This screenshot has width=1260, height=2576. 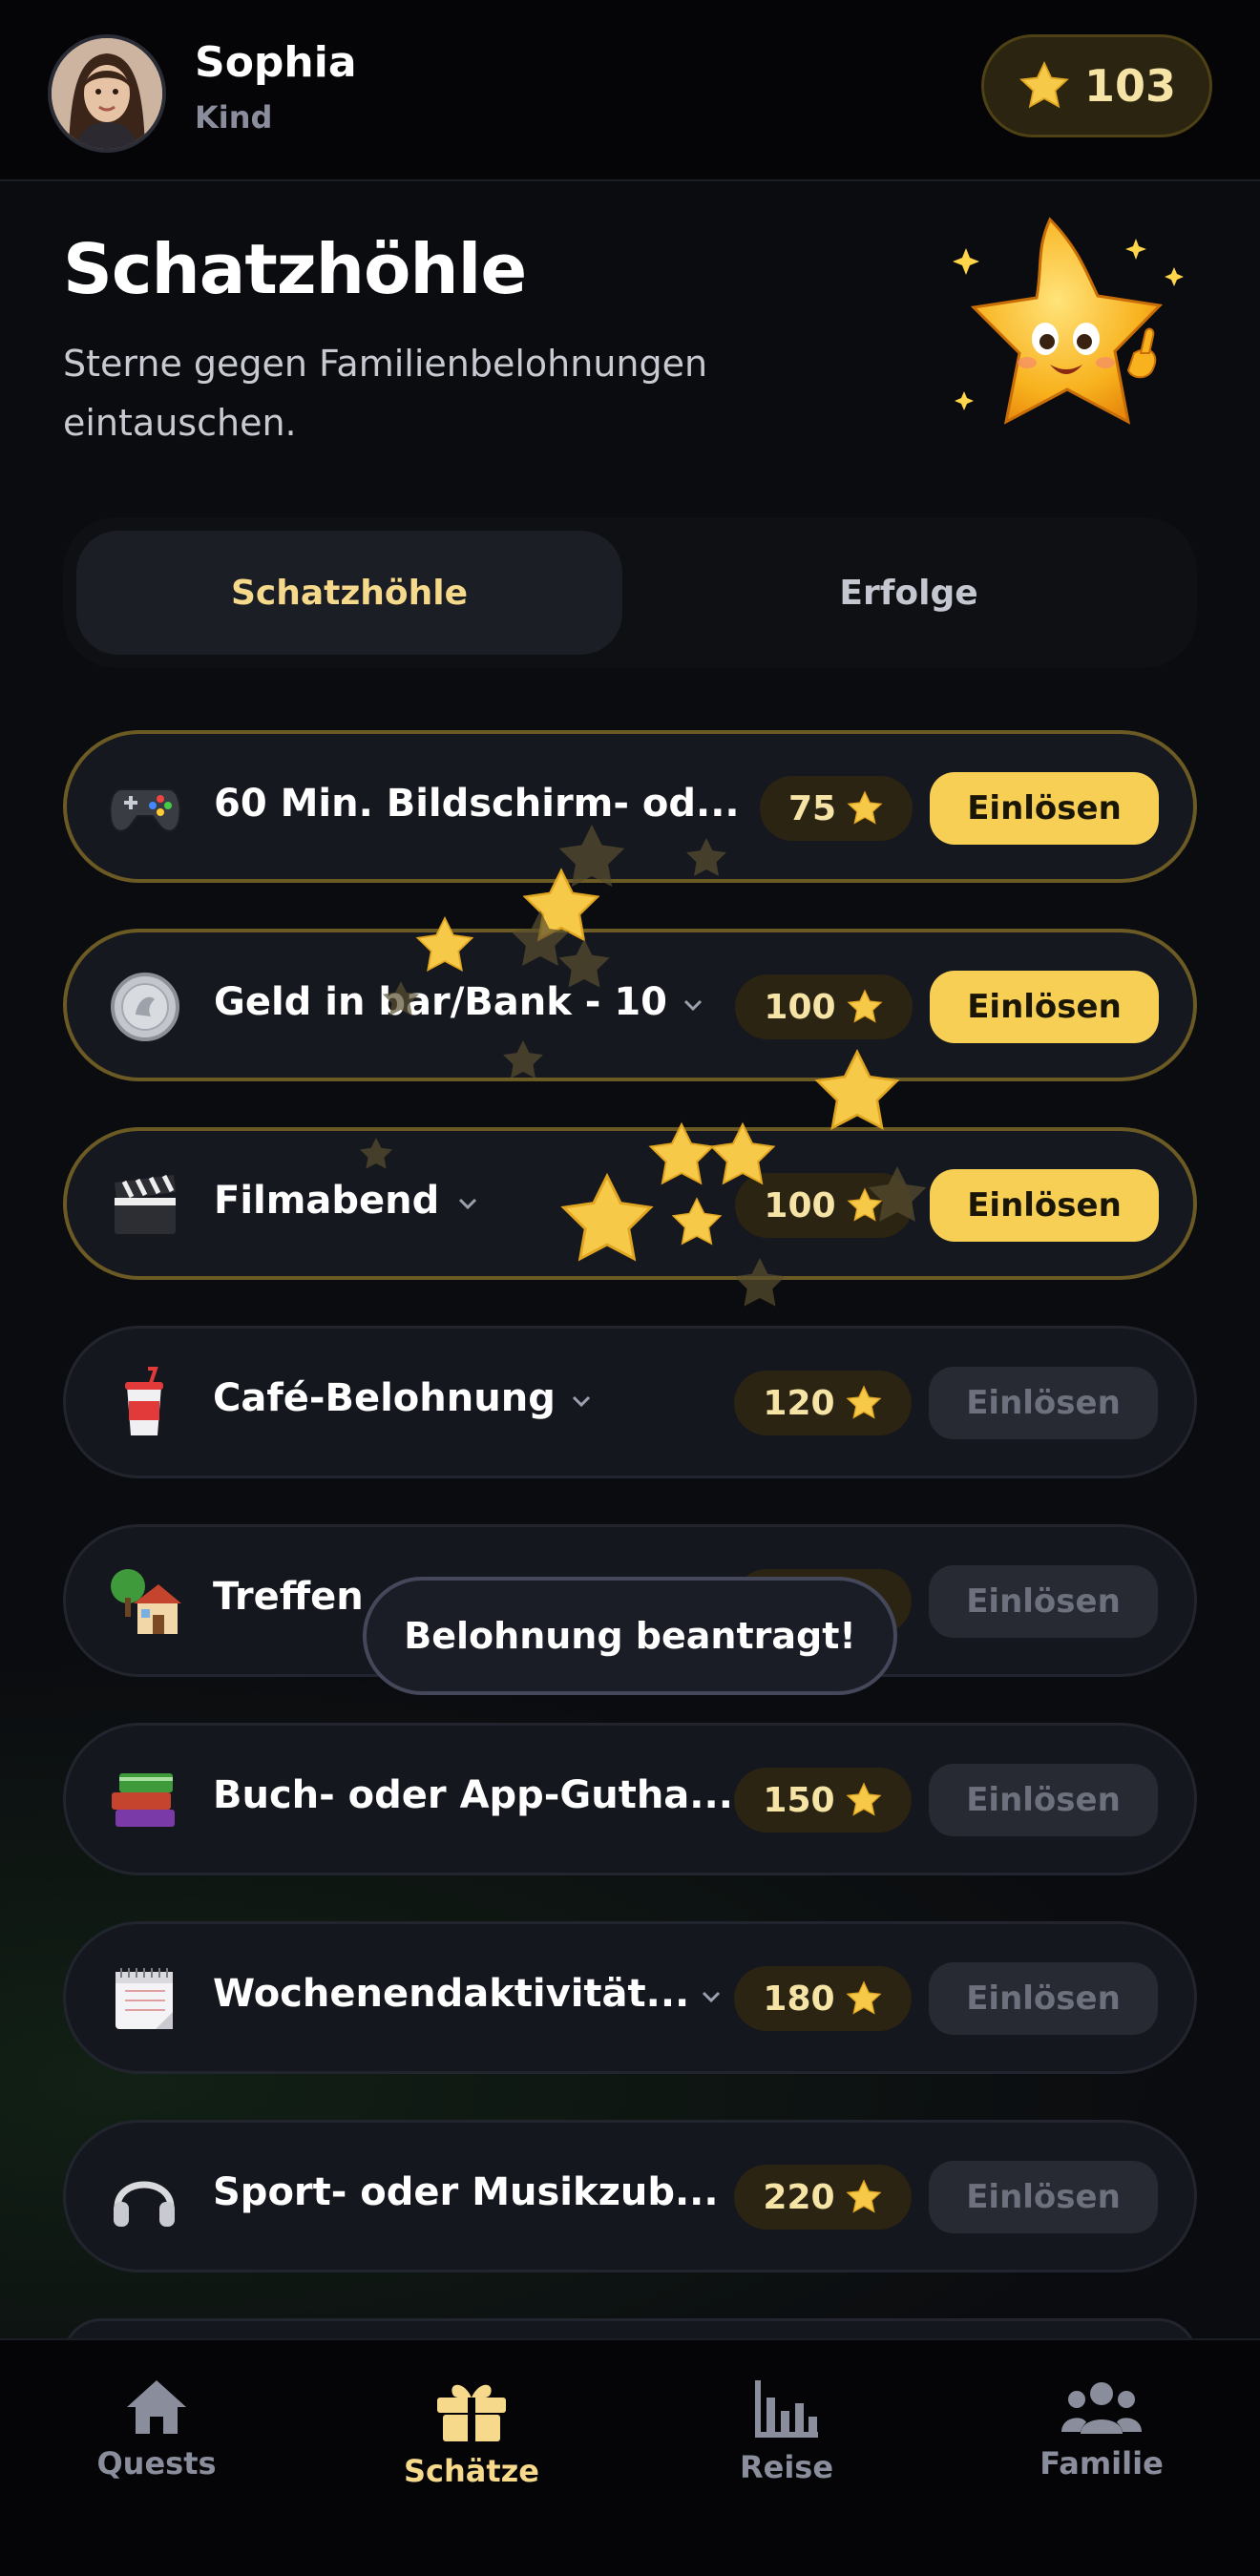 I want to click on cost-badge: 120, so click(x=823, y=1403).